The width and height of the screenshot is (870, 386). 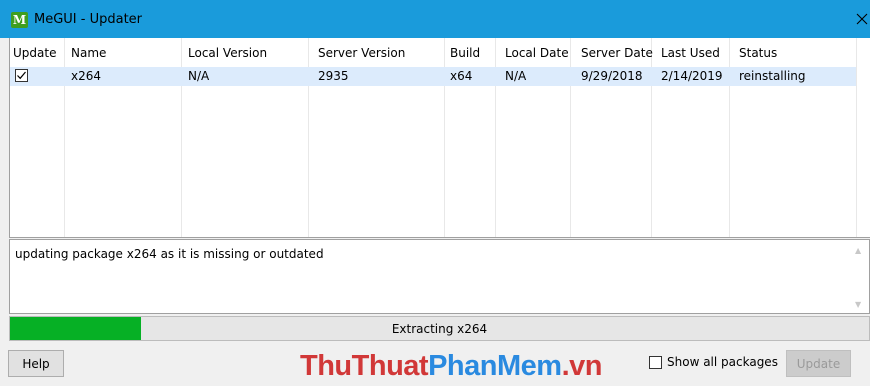 What do you see at coordinates (361, 53) in the screenshot?
I see `column-header-server-version: Server Version` at bounding box center [361, 53].